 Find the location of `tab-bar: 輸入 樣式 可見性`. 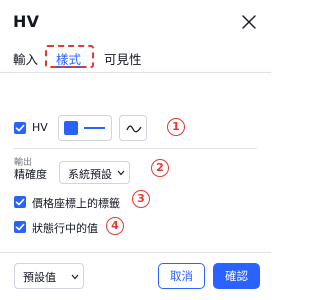

tab-bar: 輸入 樣式 可見性 is located at coordinates (135, 58).